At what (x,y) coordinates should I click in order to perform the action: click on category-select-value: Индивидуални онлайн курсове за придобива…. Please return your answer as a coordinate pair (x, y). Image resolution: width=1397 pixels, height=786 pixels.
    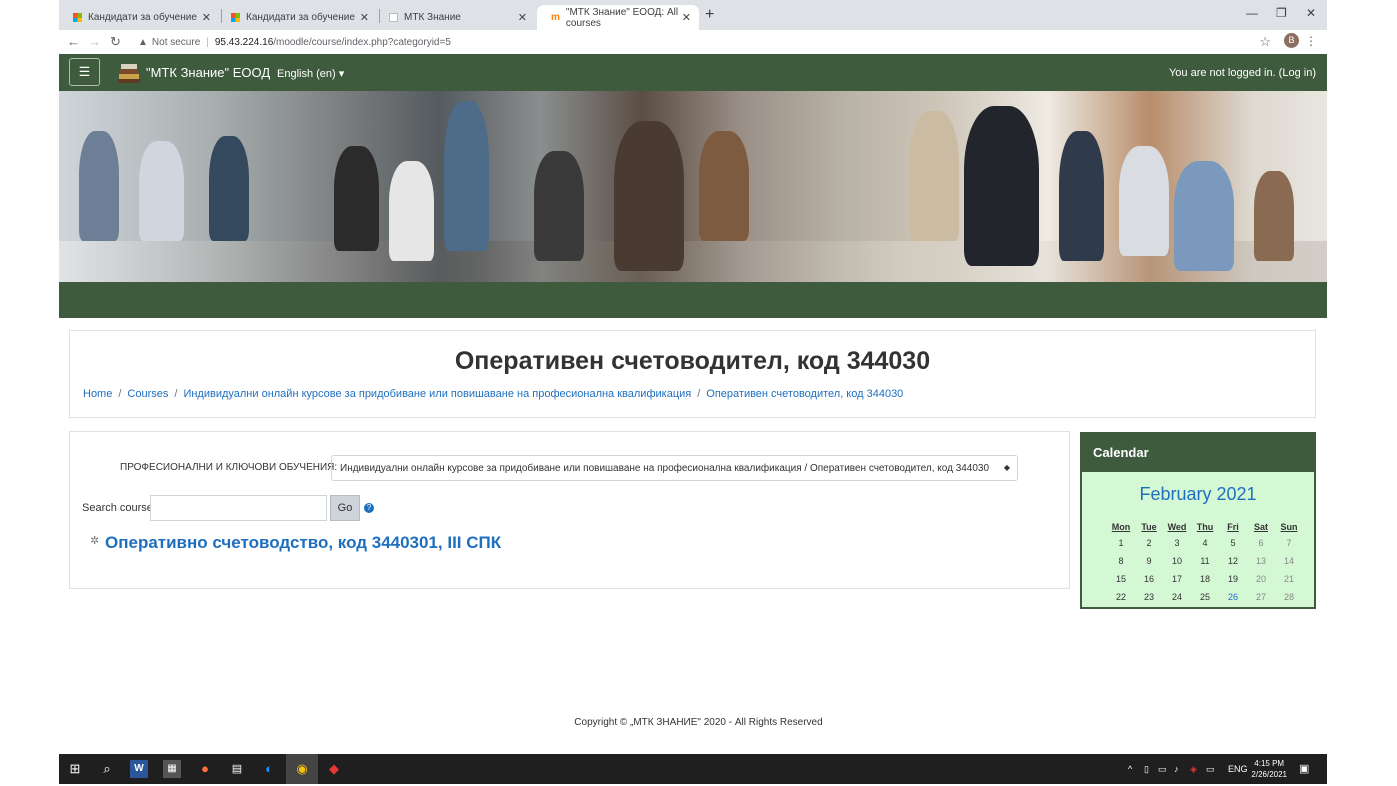
    Looking at the image, I should click on (665, 468).